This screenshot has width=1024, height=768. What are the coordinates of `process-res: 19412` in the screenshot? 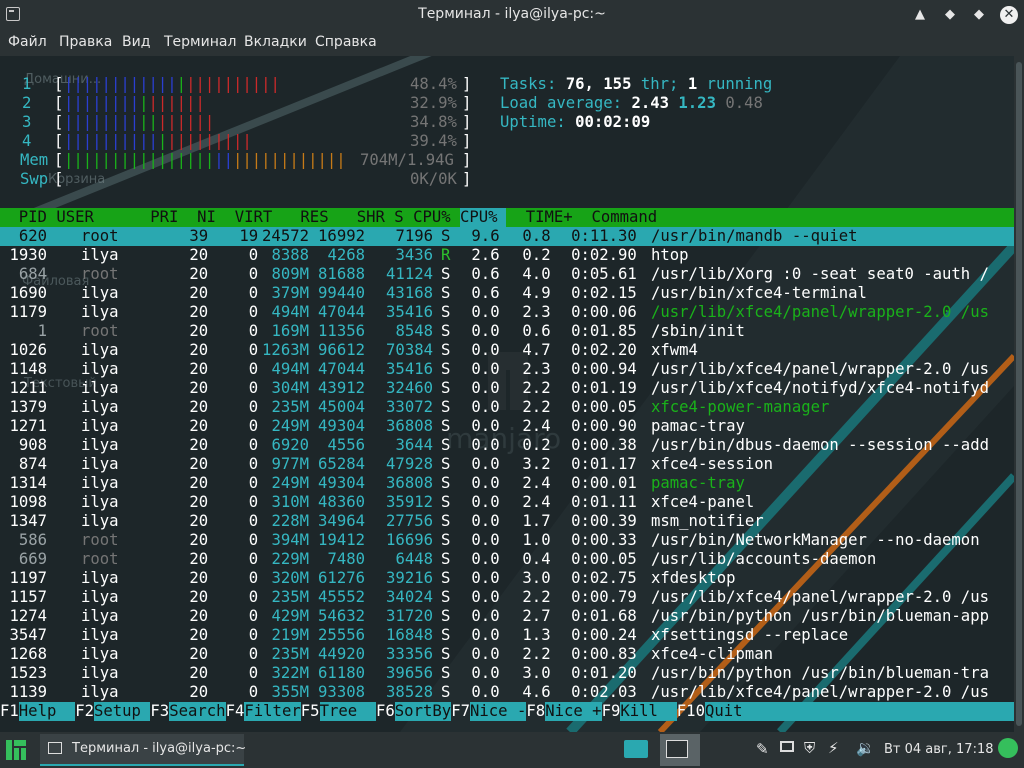 It's located at (341, 540).